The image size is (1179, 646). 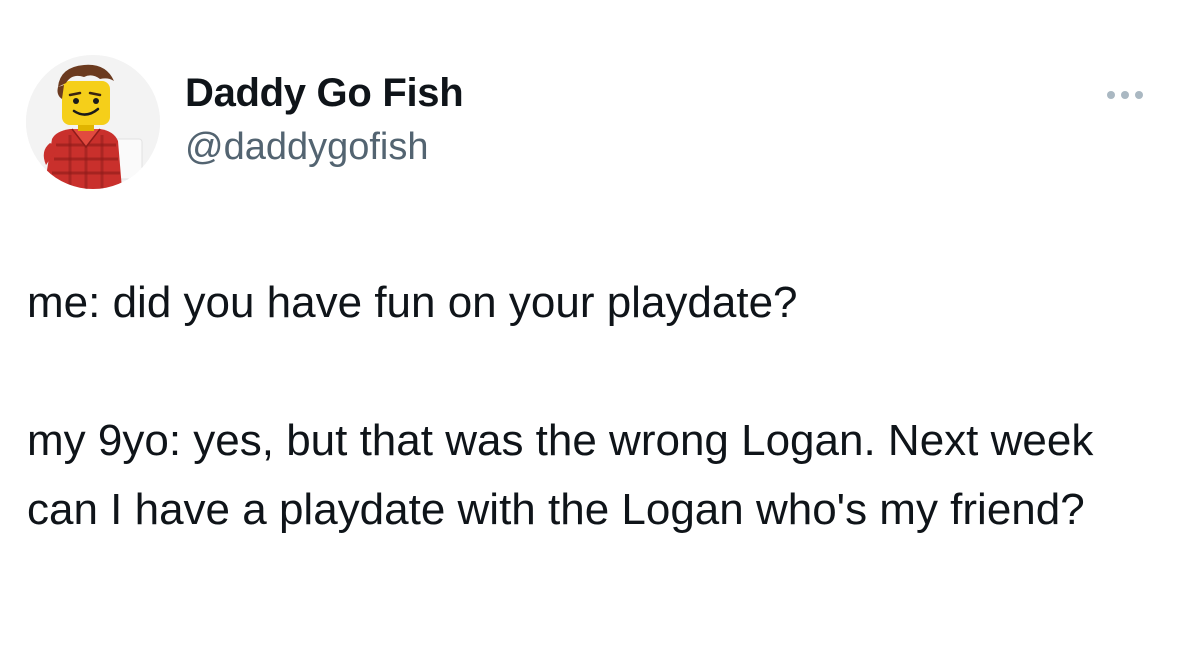 I want to click on lego-minifigure-avatar-icon, so click(x=93, y=122).